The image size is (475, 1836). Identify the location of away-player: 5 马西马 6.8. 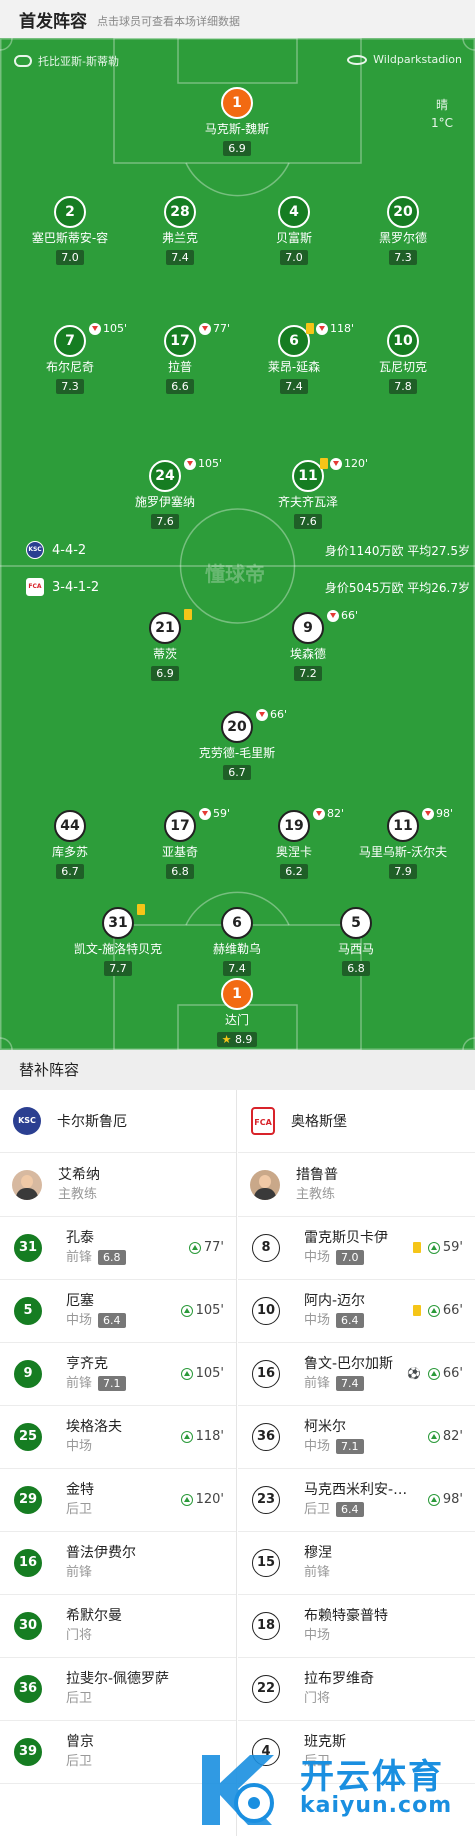
(356, 941).